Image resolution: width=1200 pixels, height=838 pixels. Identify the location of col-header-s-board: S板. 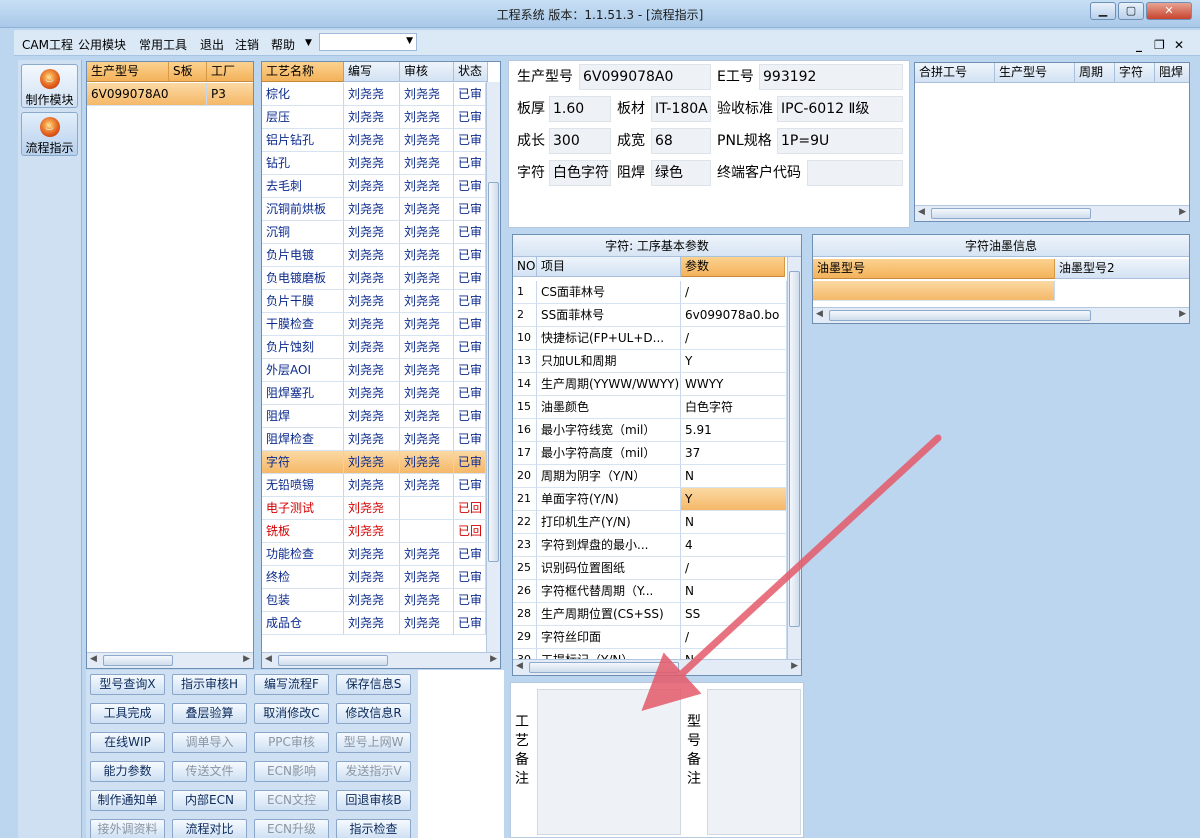
(188, 72).